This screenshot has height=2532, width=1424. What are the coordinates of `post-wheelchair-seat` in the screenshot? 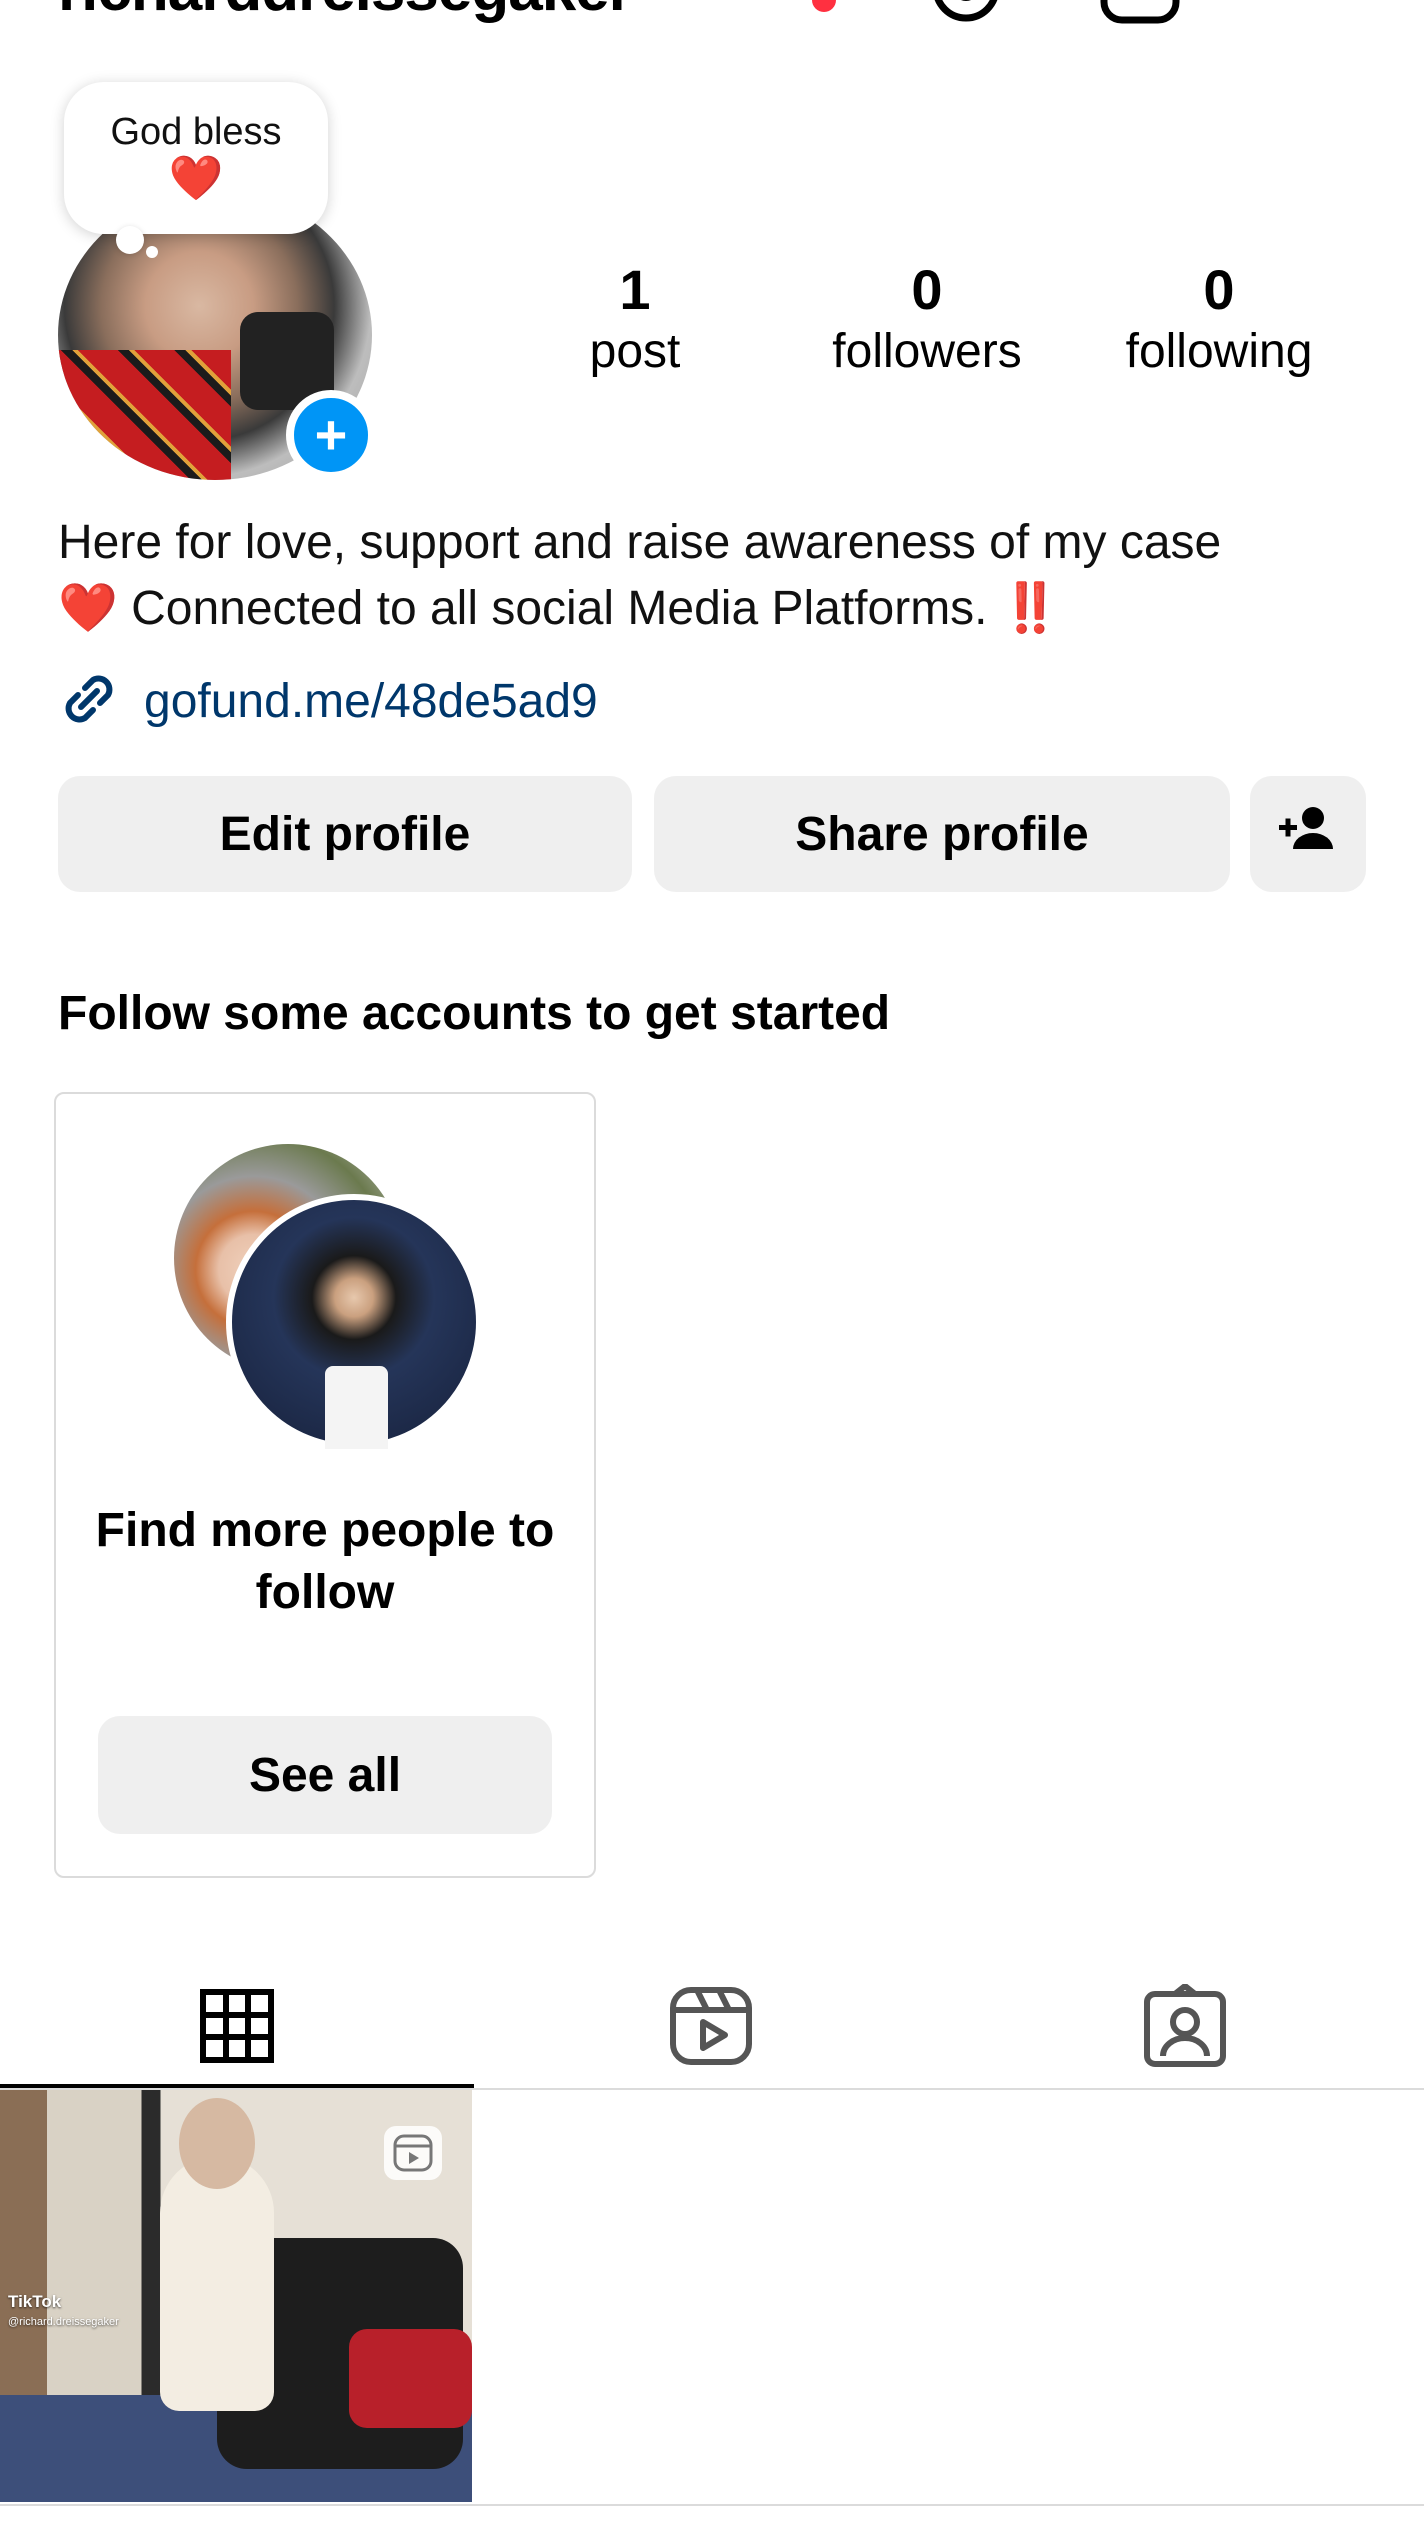 It's located at (410, 2378).